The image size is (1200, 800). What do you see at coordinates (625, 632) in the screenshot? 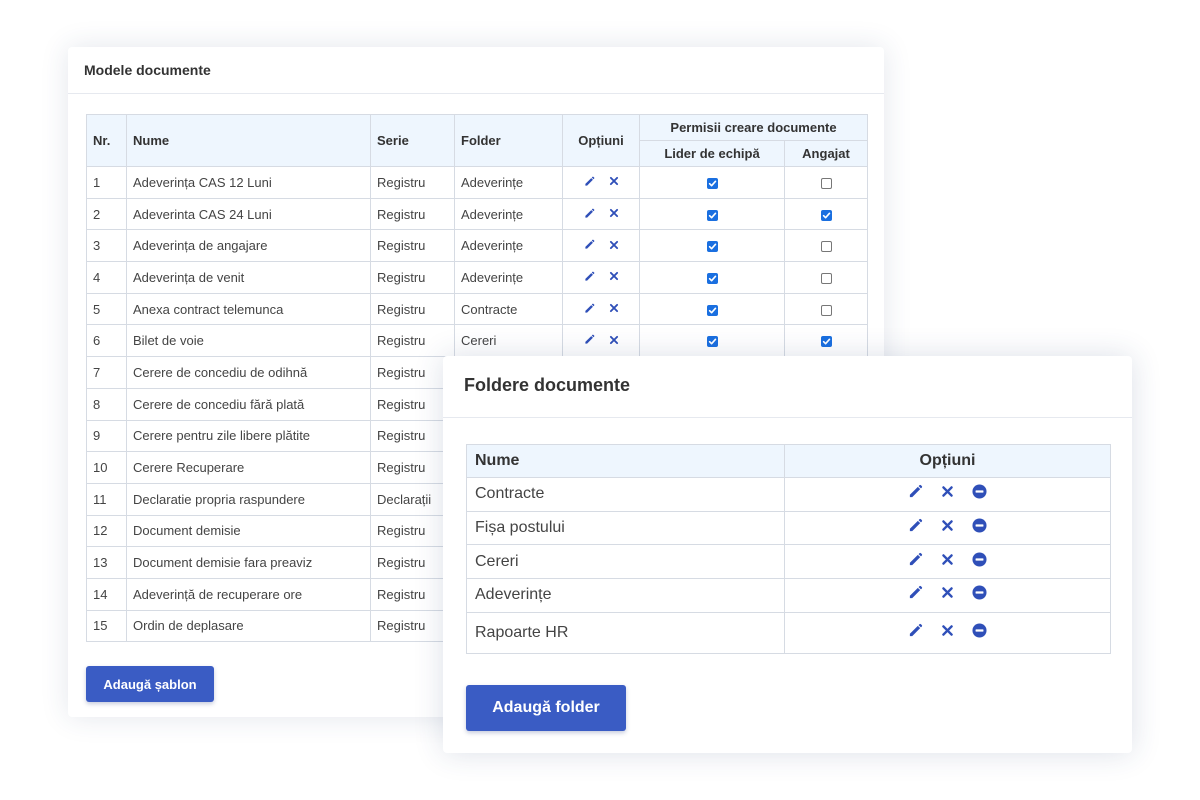
I see `folder-name: Rapoarte HR` at bounding box center [625, 632].